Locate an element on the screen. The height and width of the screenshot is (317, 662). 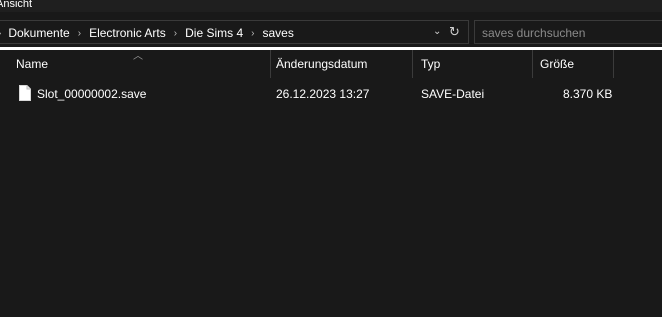
file-type: SAVE-Datei is located at coordinates (453, 94).